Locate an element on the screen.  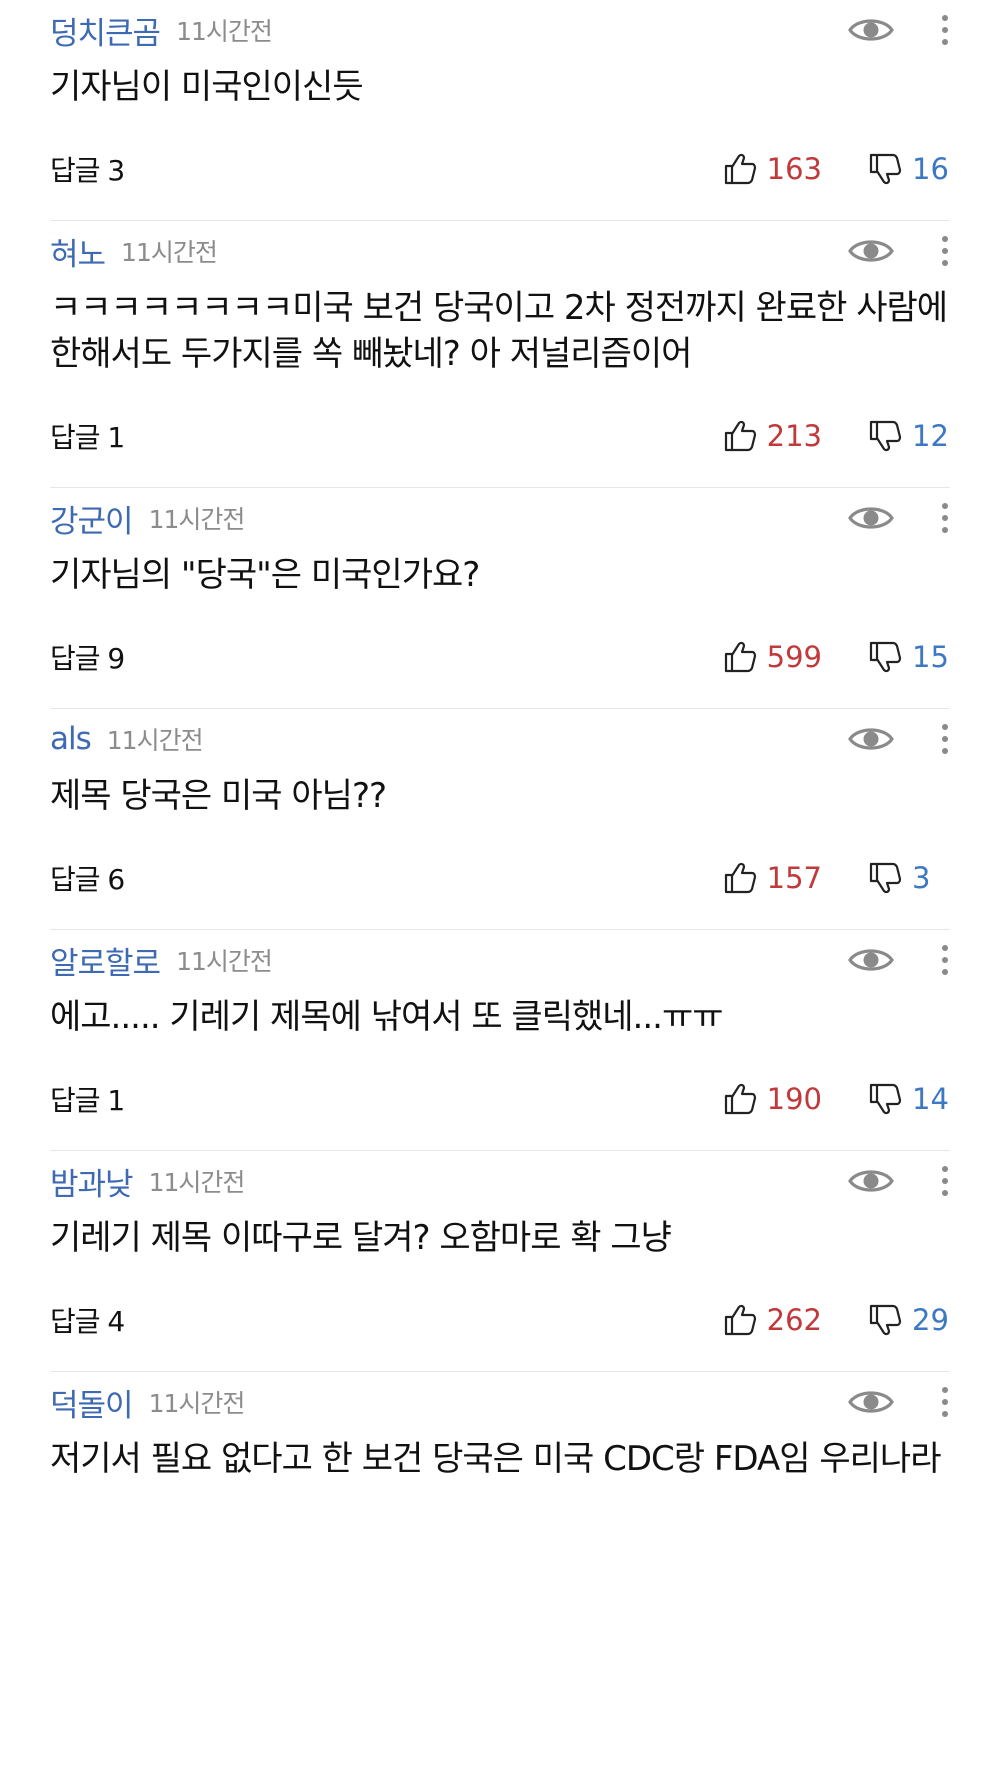
reply-button: 답글 6 is located at coordinates (87, 878).